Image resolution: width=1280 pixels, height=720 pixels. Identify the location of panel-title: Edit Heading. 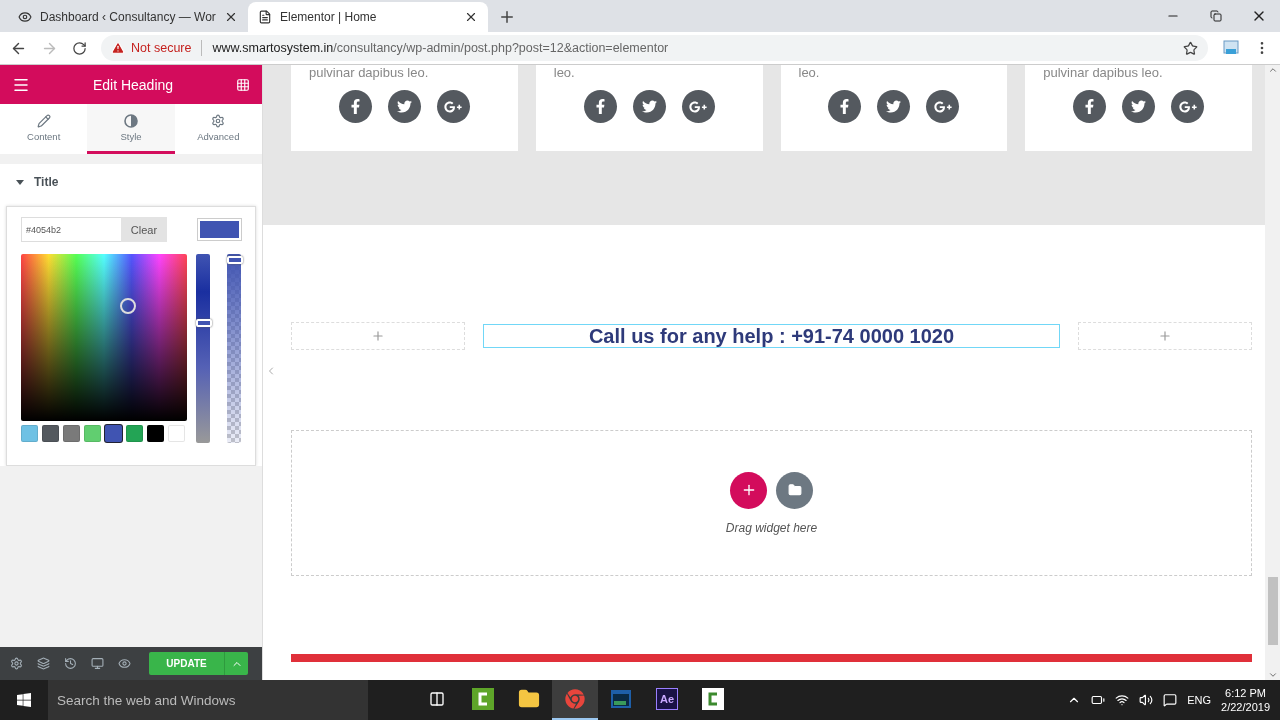
(133, 84).